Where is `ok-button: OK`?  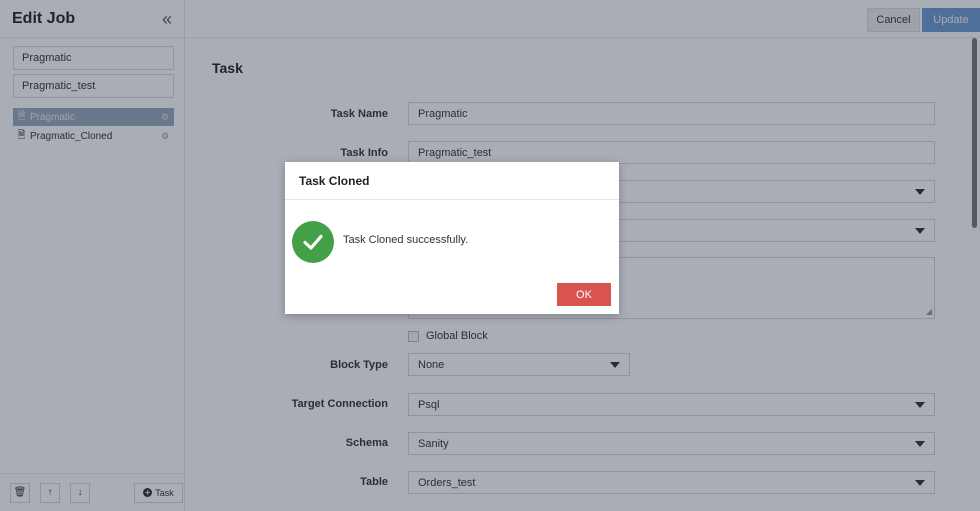 ok-button: OK is located at coordinates (584, 294).